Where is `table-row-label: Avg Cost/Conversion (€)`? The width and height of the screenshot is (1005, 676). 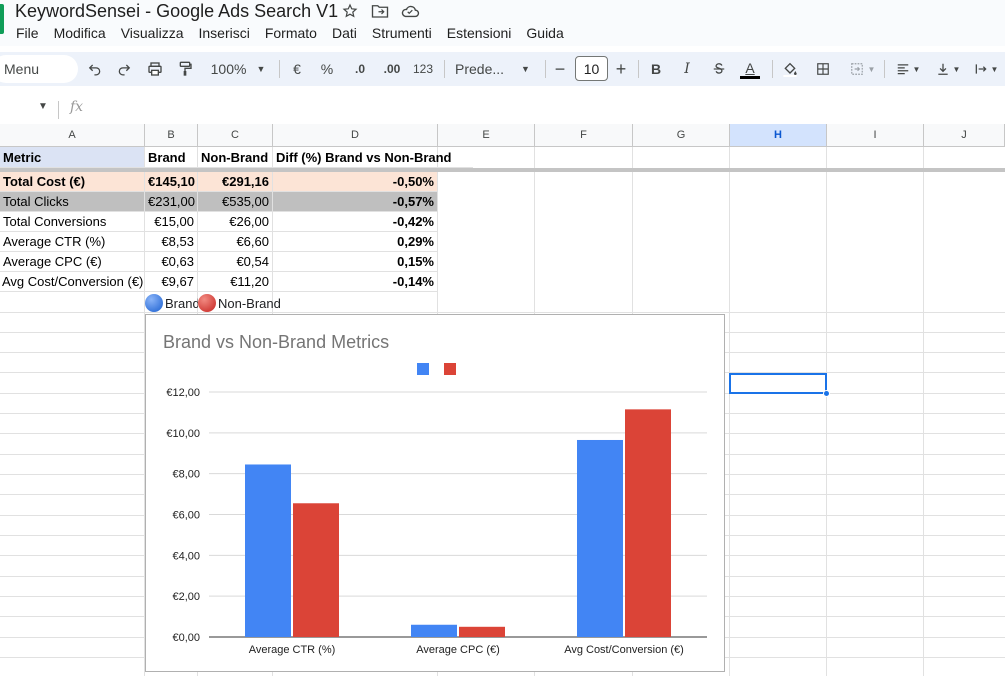 table-row-label: Avg Cost/Conversion (€) is located at coordinates (72, 282).